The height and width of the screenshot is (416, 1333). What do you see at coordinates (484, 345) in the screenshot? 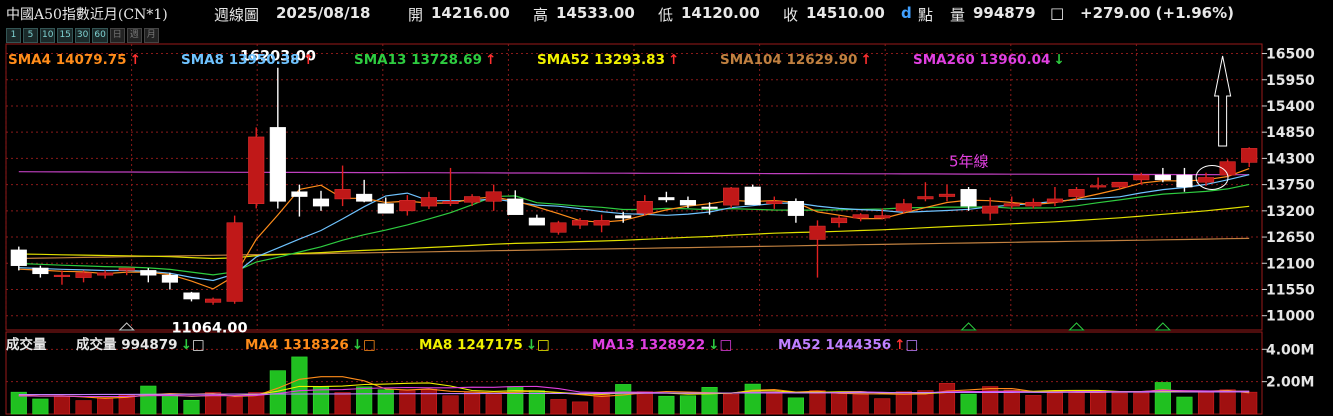
I see `legend-item: MA8 1247175 ↓□` at bounding box center [484, 345].